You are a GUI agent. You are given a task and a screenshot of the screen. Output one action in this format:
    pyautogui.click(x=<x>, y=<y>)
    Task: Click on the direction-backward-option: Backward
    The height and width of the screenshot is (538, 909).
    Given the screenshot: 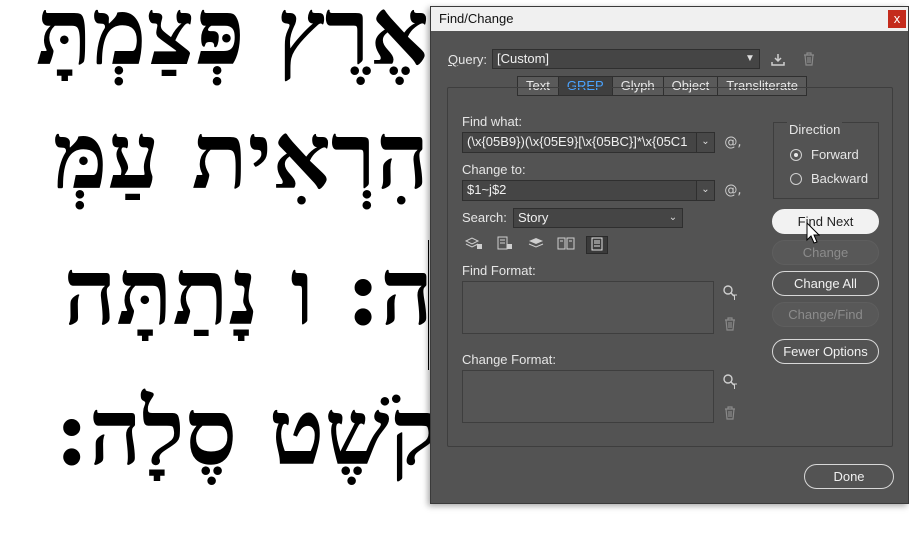 What is the action you would take?
    pyautogui.click(x=829, y=178)
    